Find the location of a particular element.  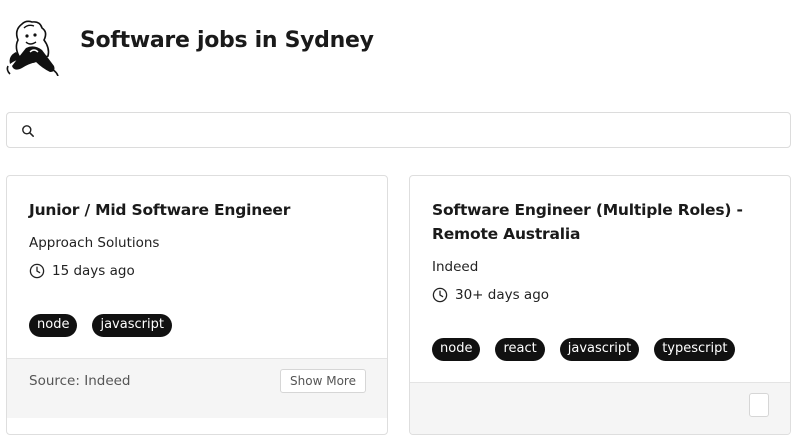

tag-list: node react javascript typescript is located at coordinates (584, 349).